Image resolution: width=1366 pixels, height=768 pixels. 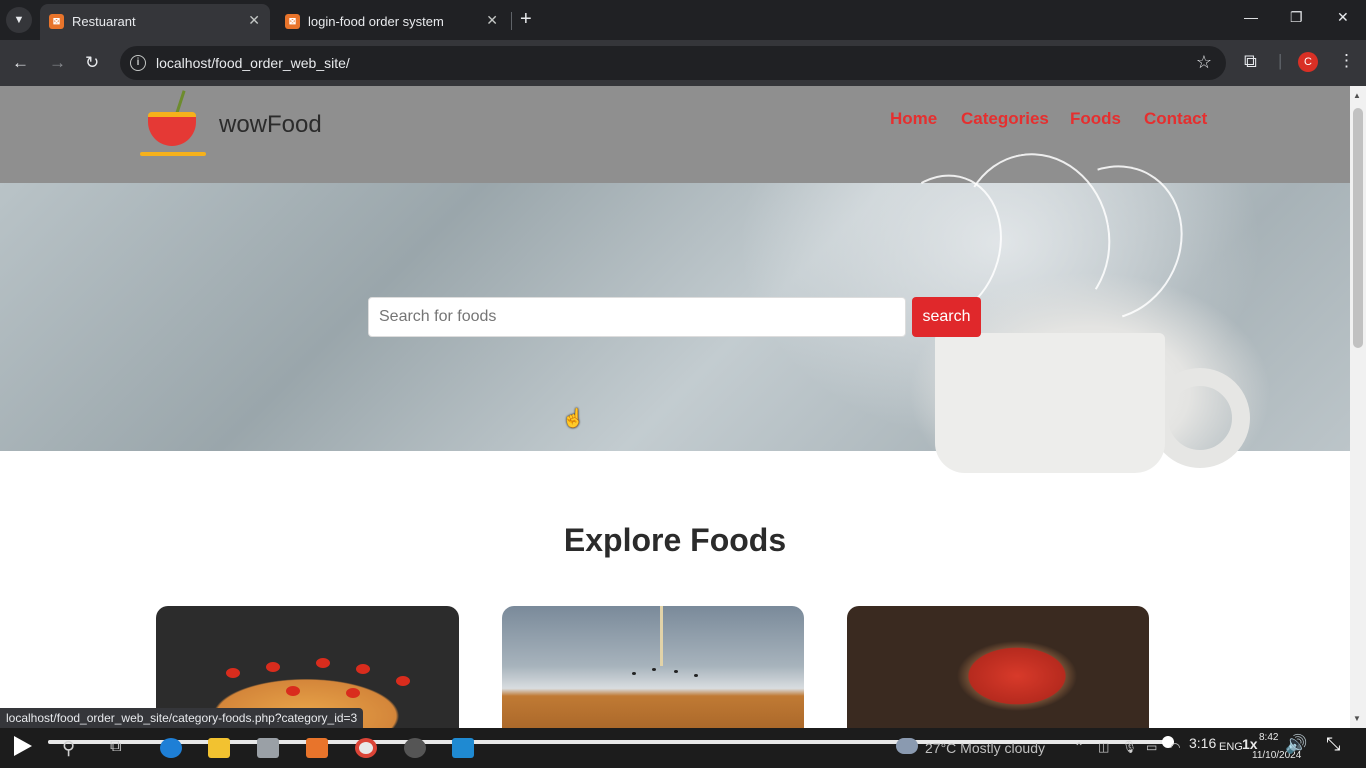 I want to click on nav-foods: Foods, so click(x=1095, y=119).